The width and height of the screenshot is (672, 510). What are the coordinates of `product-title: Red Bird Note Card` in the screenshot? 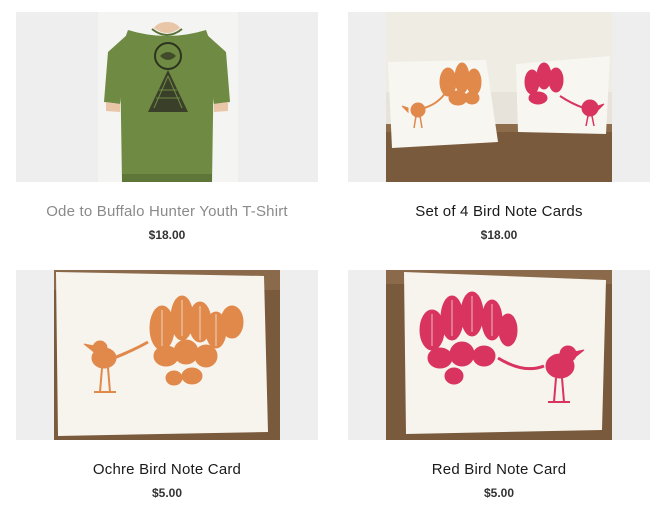 It's located at (499, 470).